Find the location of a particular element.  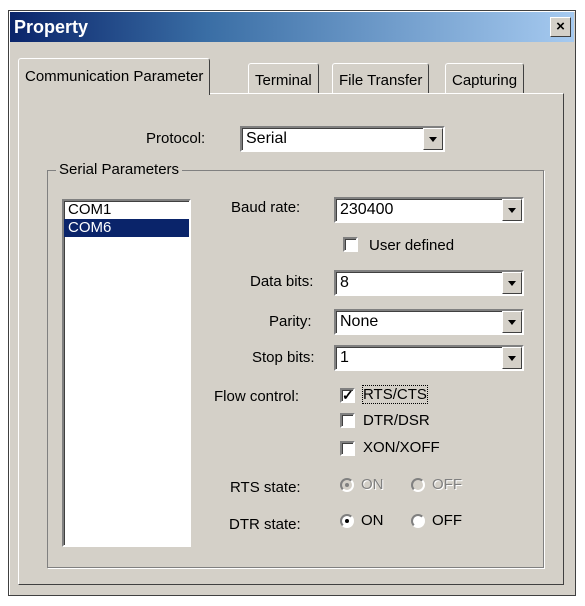

parity-value: None is located at coordinates (359, 321).